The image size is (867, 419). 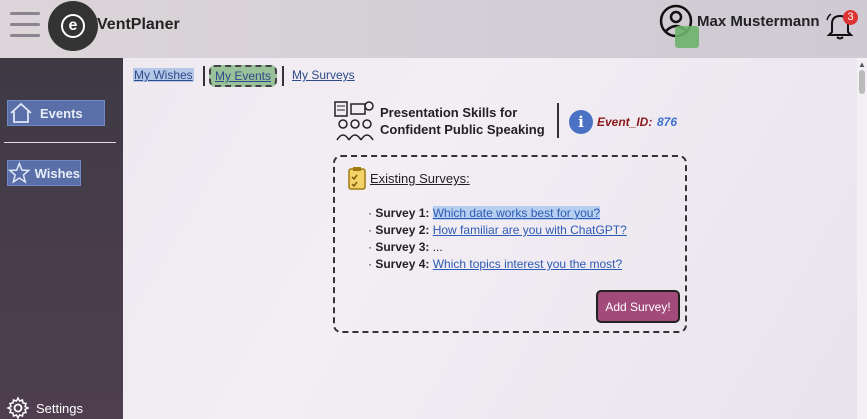 What do you see at coordinates (61, 238) in the screenshot?
I see `sidebar: Events Wishes Settings` at bounding box center [61, 238].